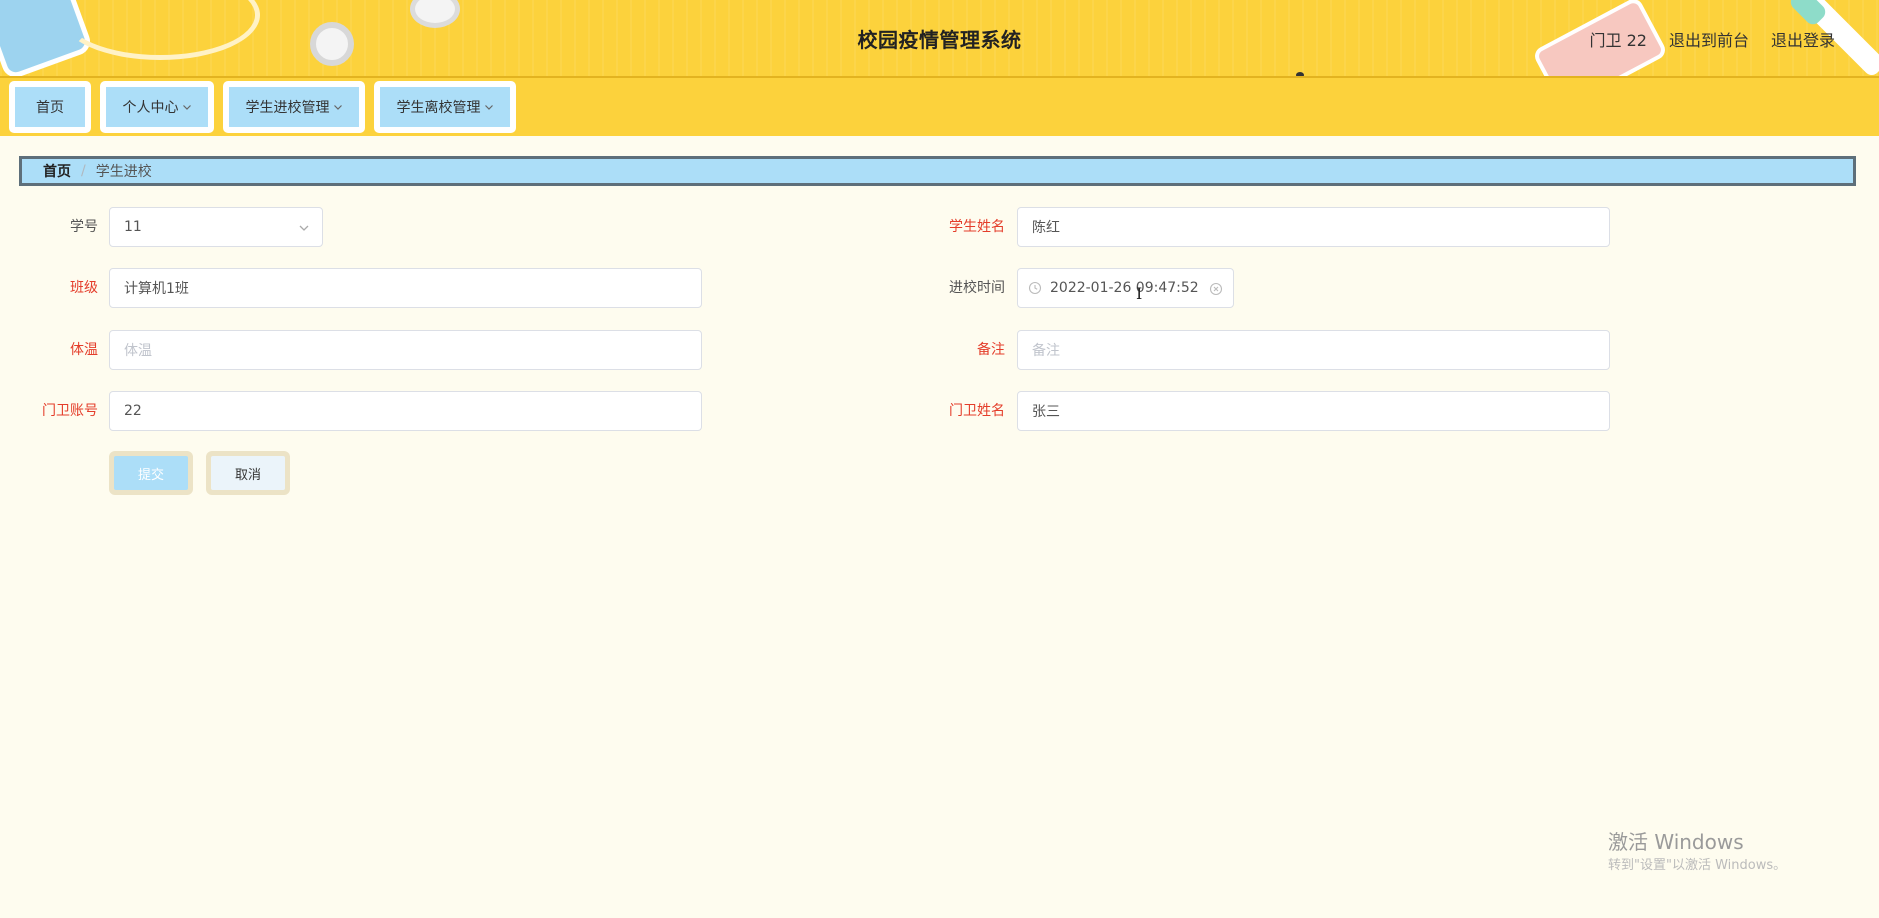  What do you see at coordinates (1313, 350) in the screenshot?
I see `remark-input: 备注` at bounding box center [1313, 350].